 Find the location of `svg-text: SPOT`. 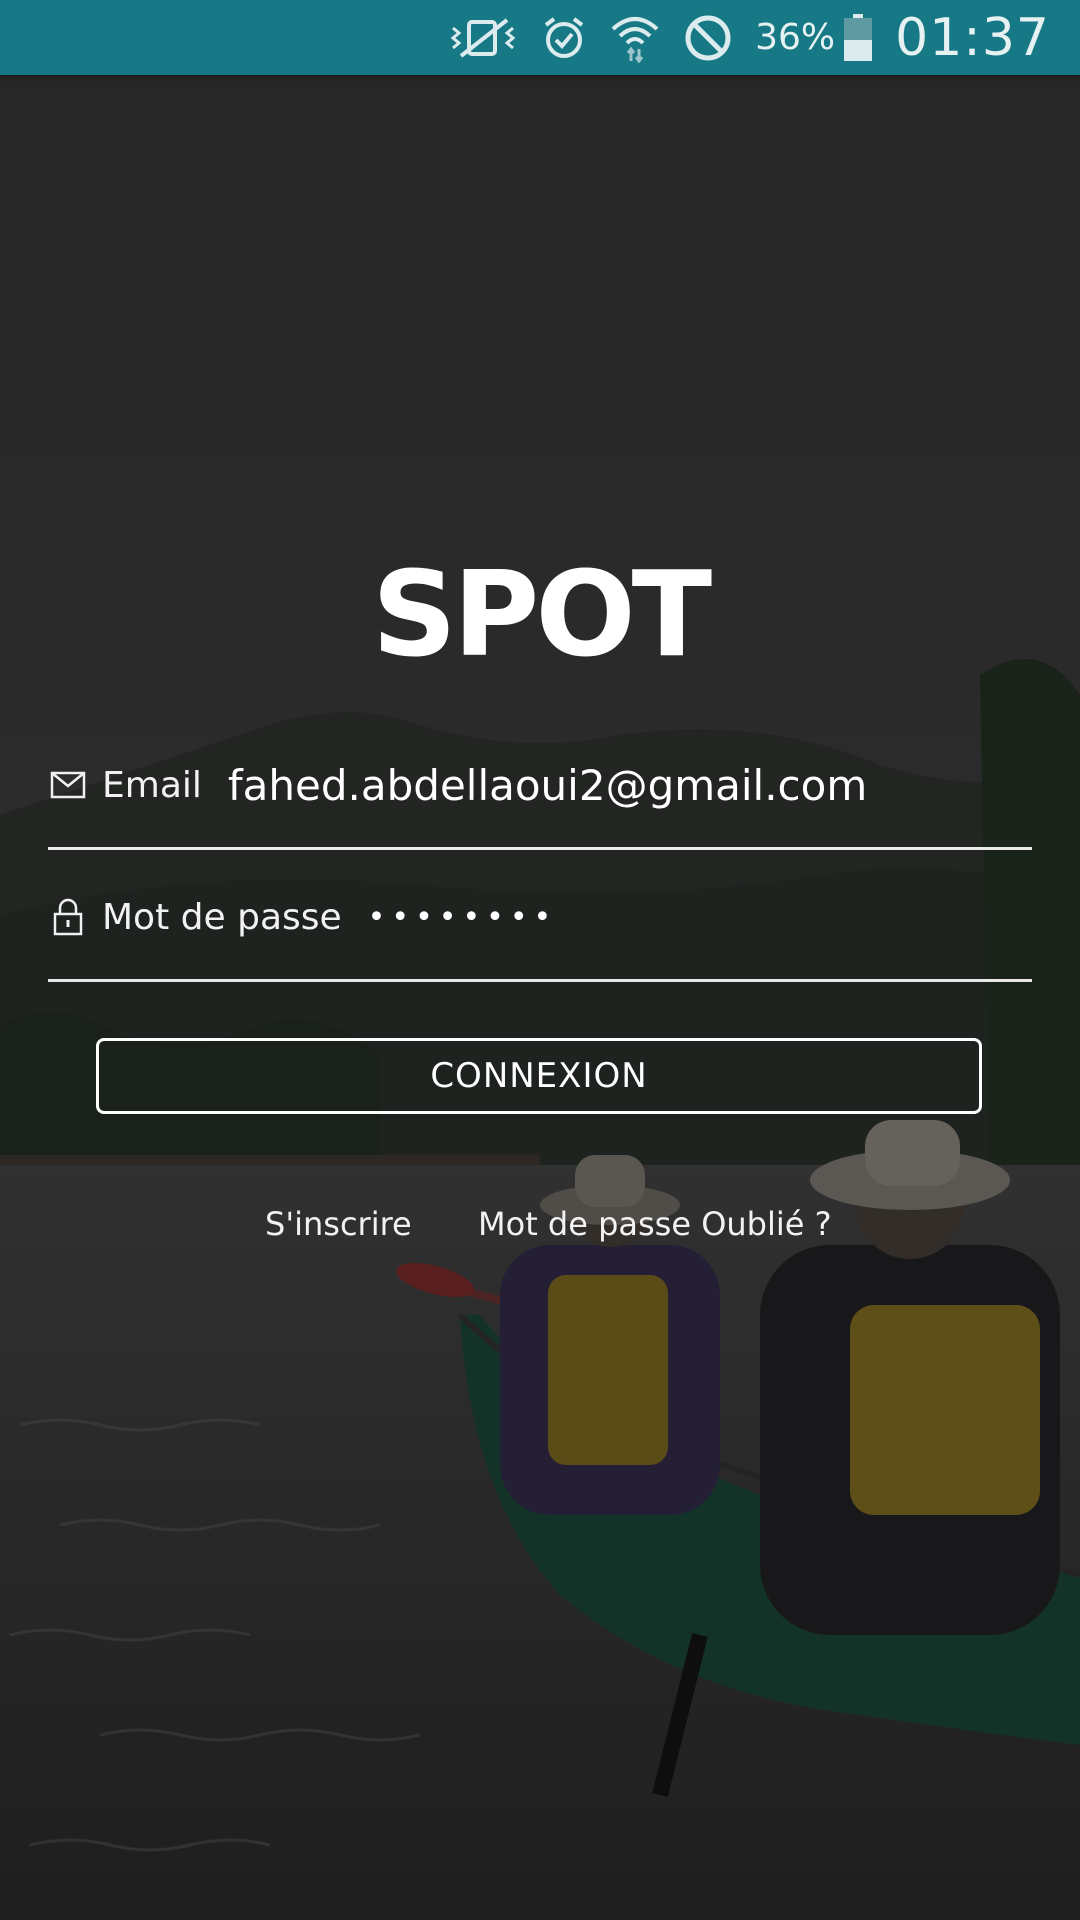

svg-text: SPOT is located at coordinates (542, 615).